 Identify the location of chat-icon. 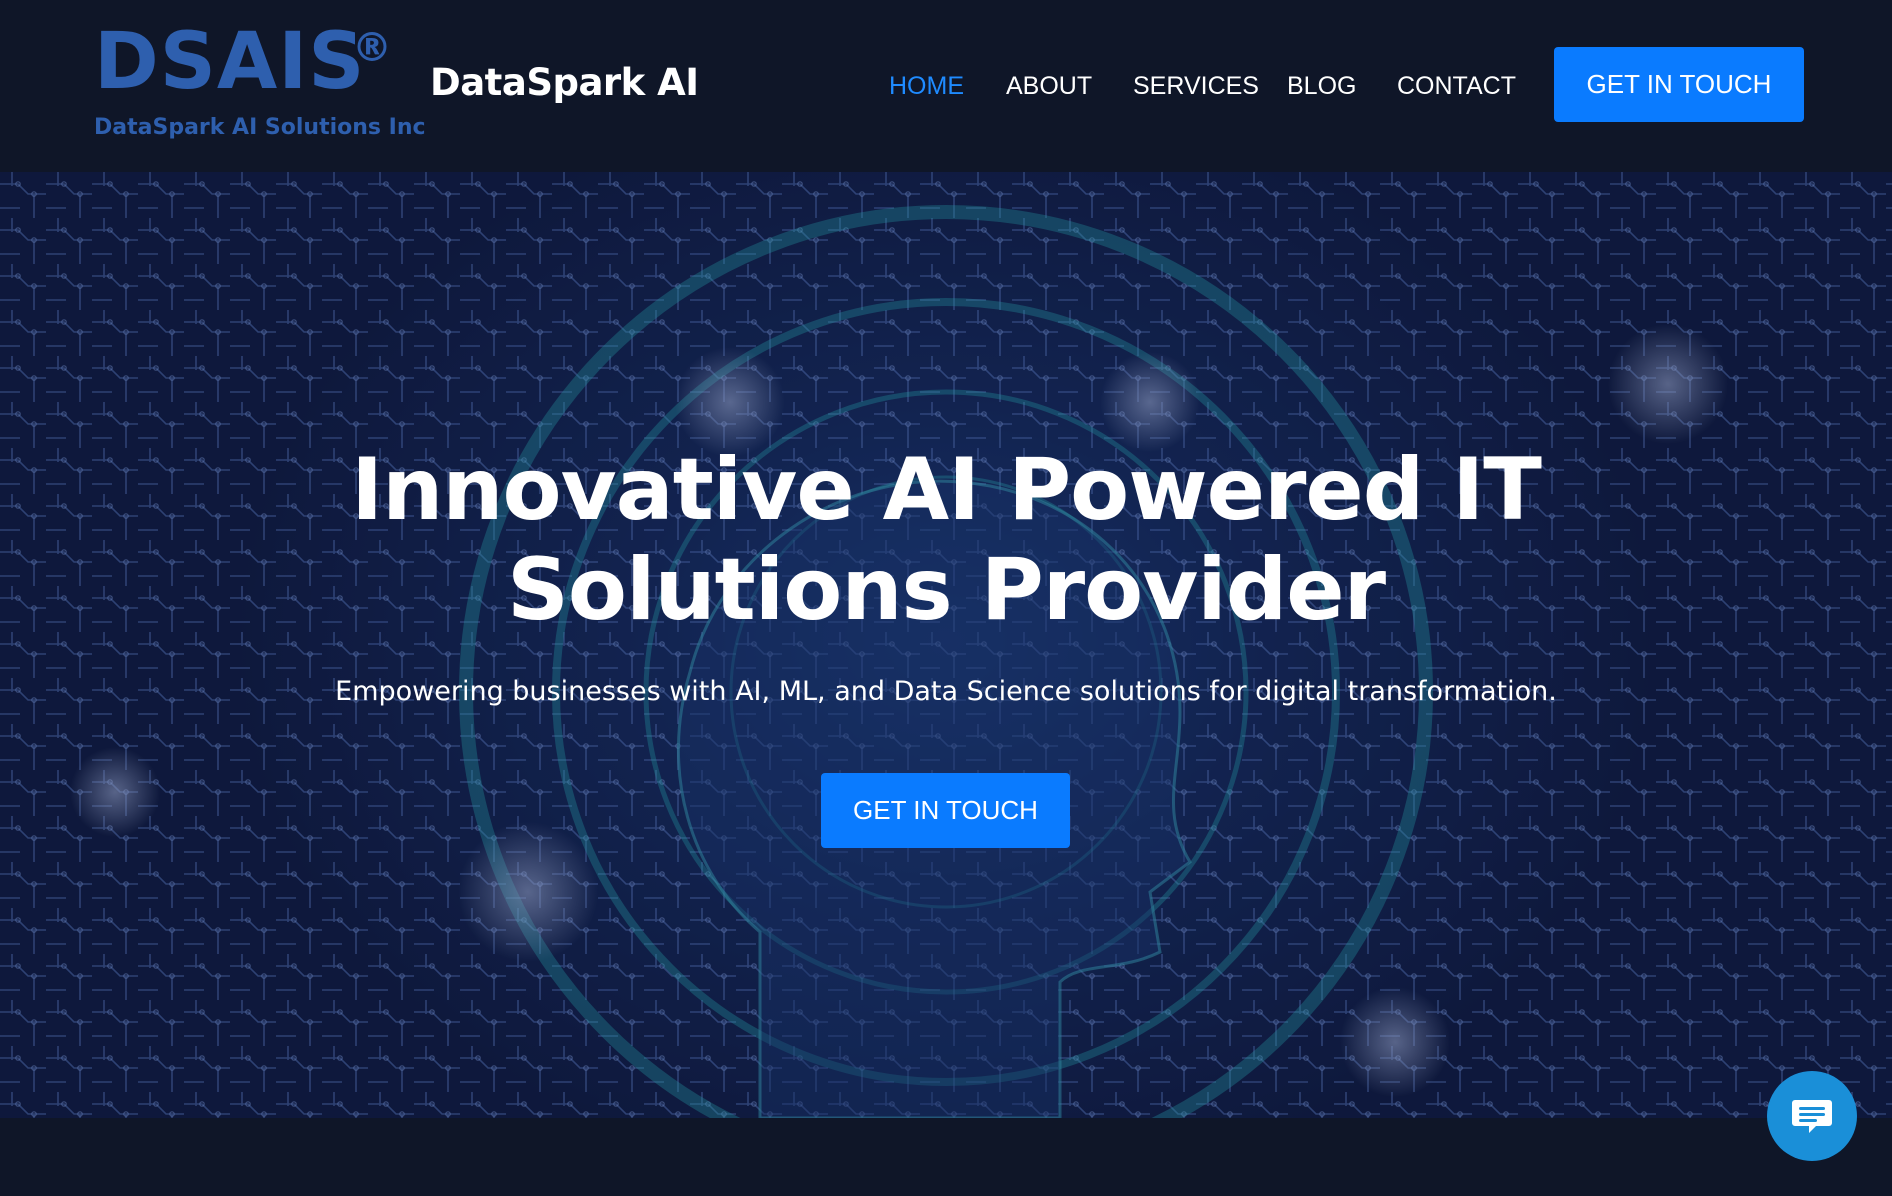
(1812, 1116).